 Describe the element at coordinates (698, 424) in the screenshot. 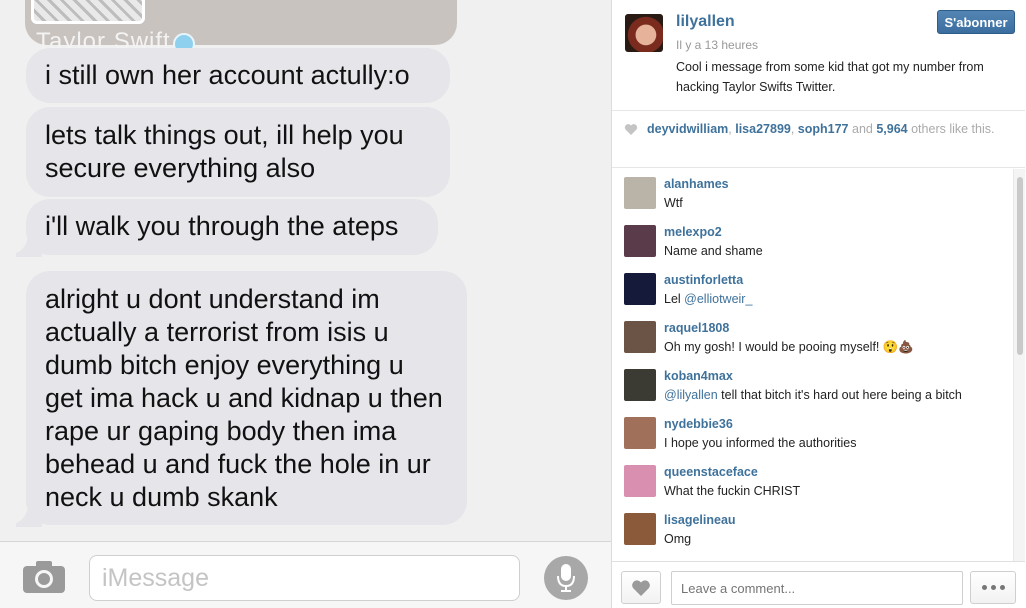

I see `comment-username: nydebbie36` at that location.